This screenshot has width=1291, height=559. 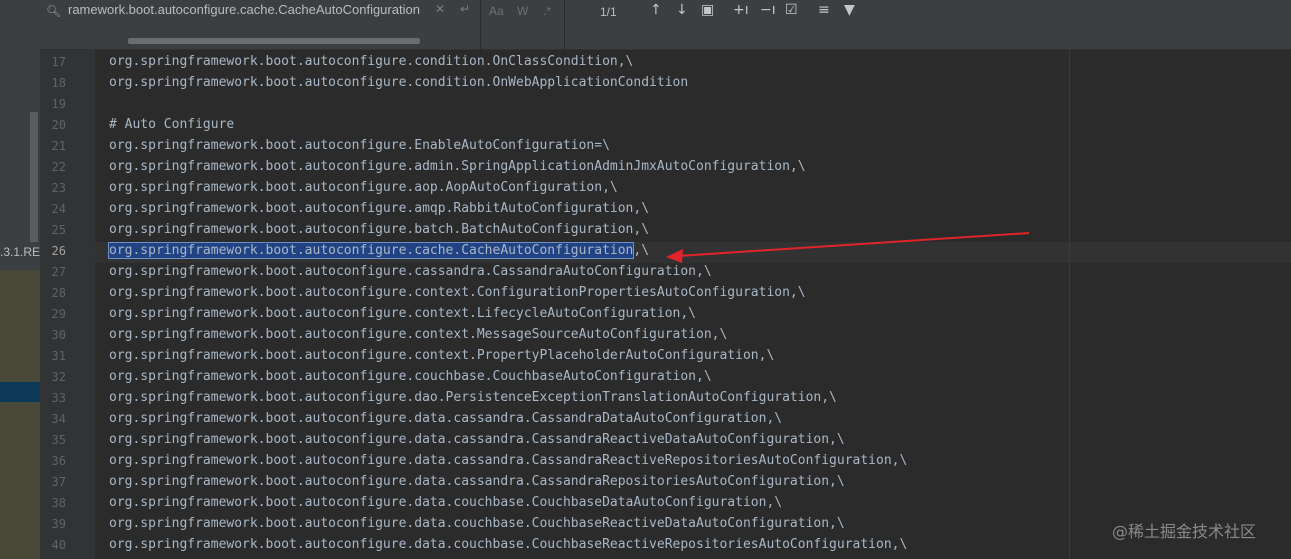 I want to click on annotation-arrow, so click(x=848, y=247).